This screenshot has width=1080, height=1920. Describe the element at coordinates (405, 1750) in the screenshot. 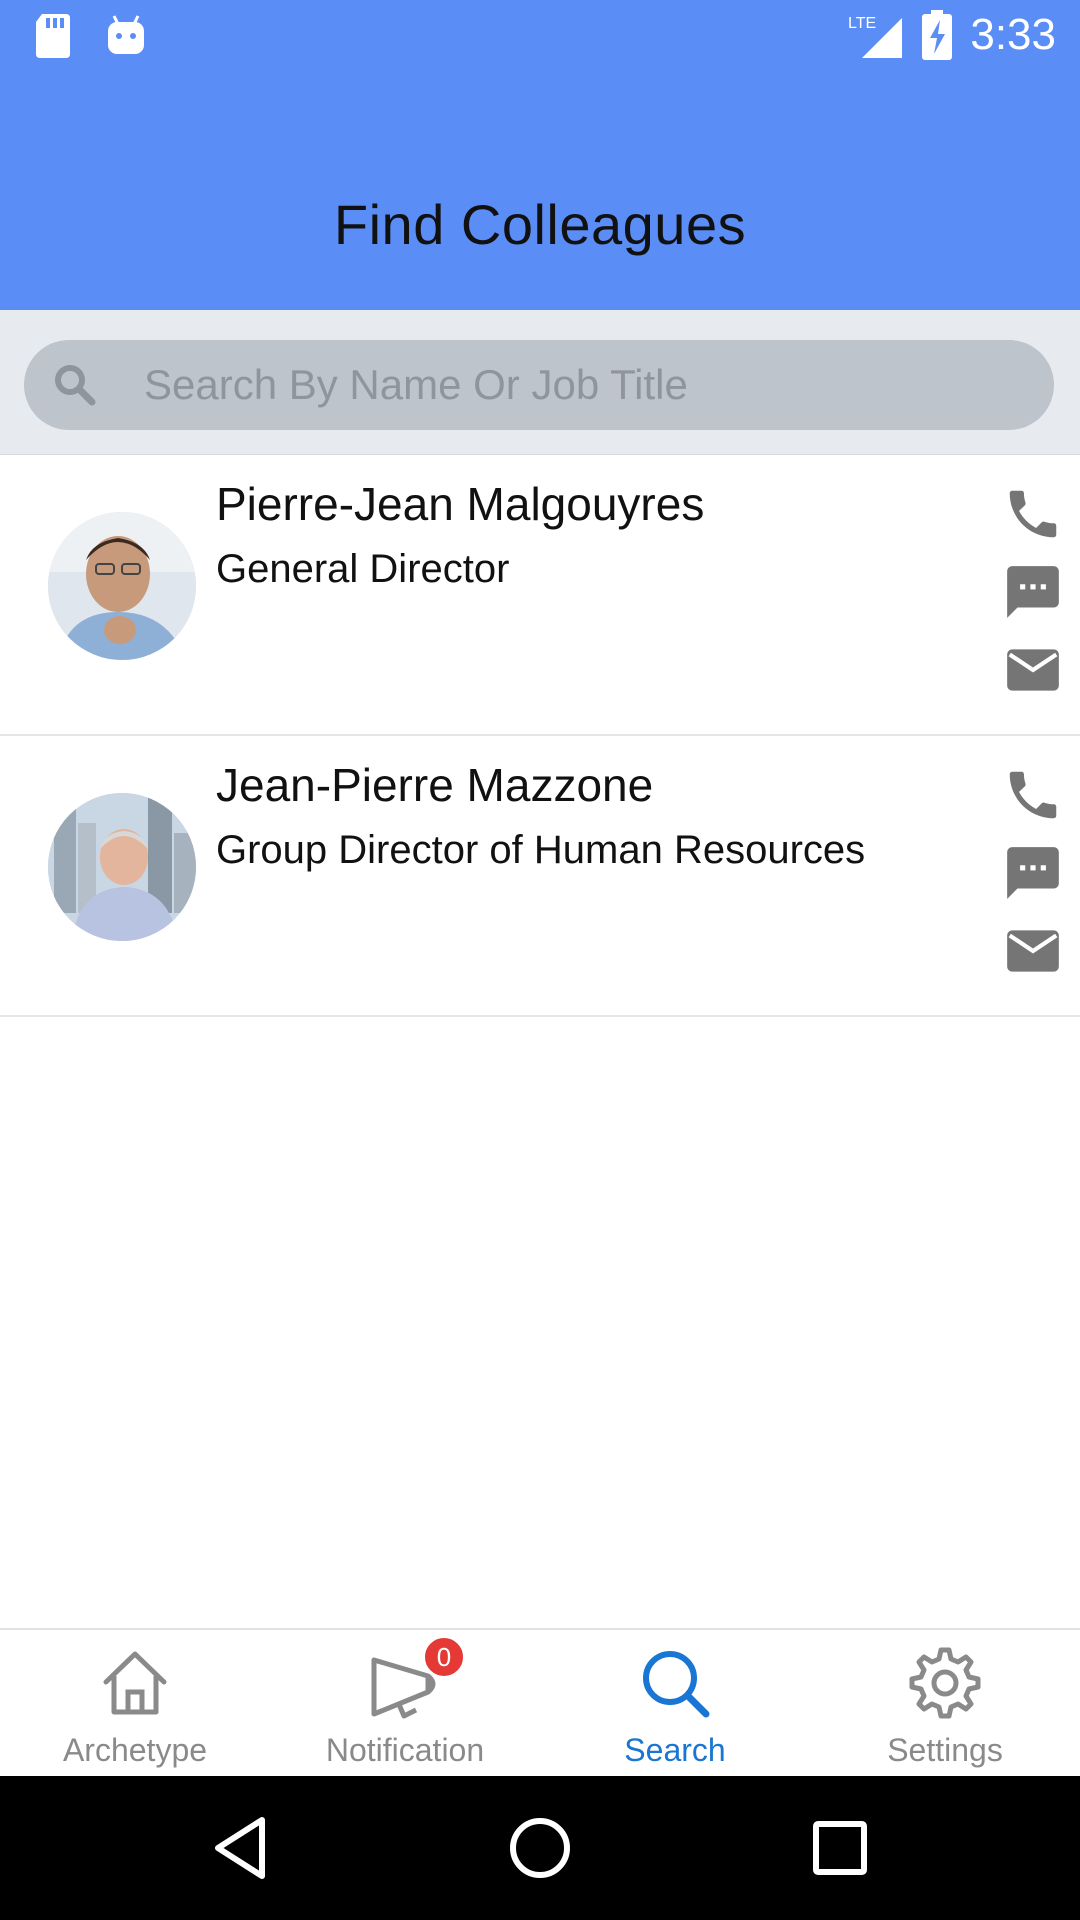

I see `tab-label: Notification` at that location.